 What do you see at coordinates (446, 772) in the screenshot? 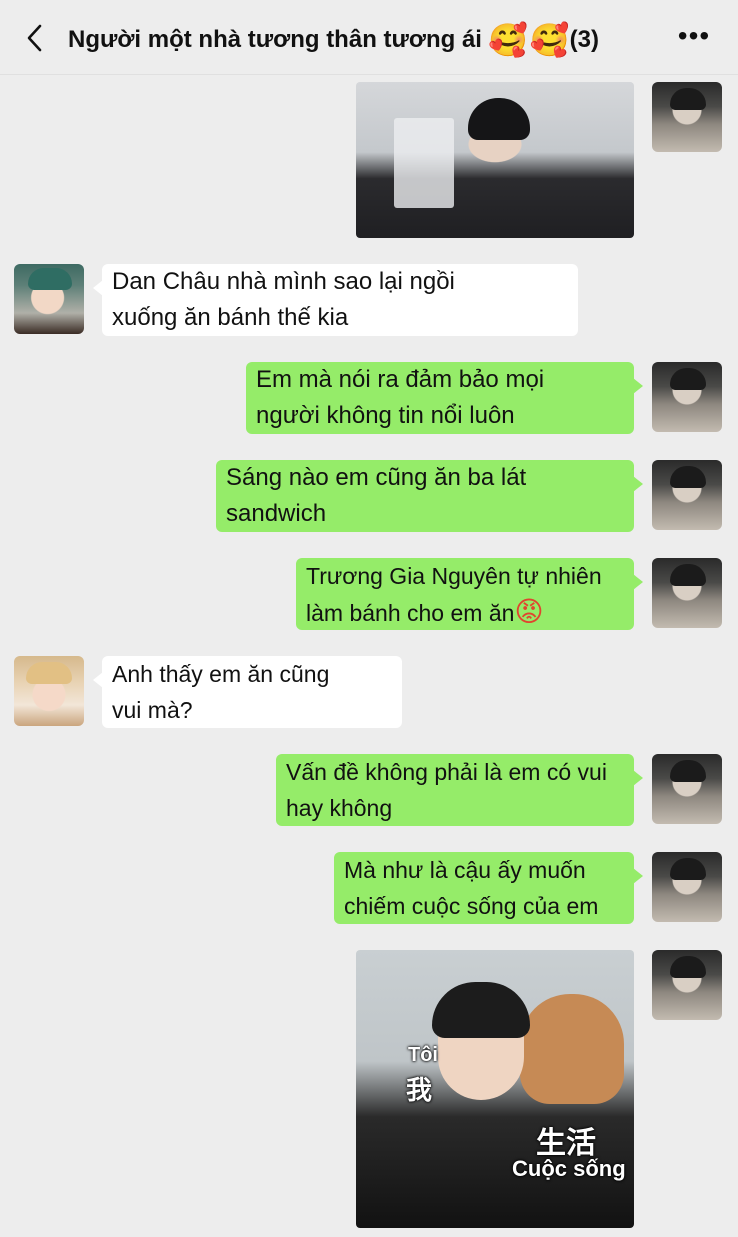
I see `message-line: Vấn đề không phải là em có vui` at bounding box center [446, 772].